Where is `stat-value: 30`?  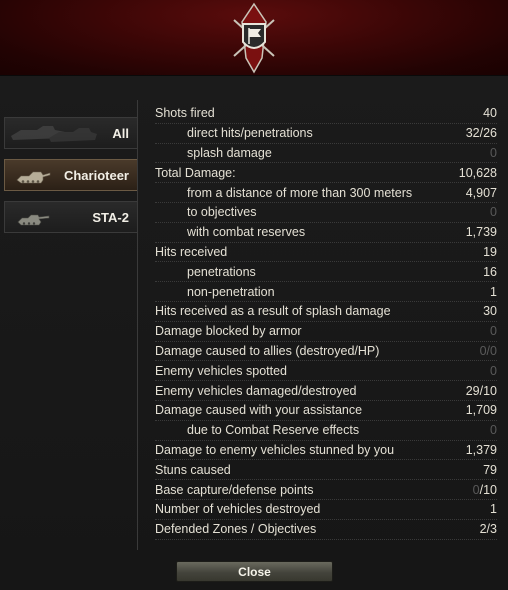
stat-value: 30 is located at coordinates (490, 311).